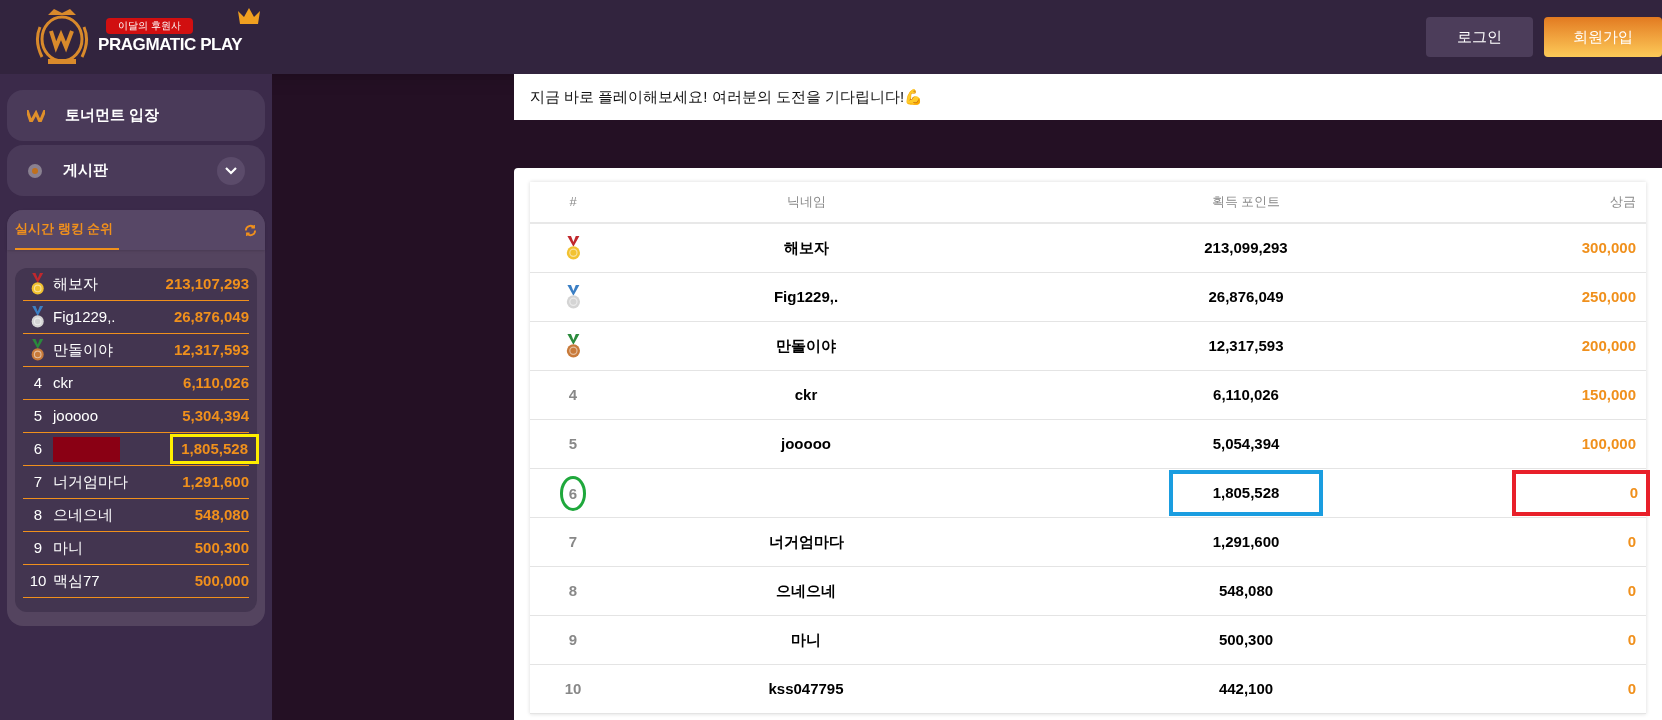 Image resolution: width=1662 pixels, height=720 pixels. Describe the element at coordinates (76, 580) in the screenshot. I see `player-name: 맥심77` at that location.